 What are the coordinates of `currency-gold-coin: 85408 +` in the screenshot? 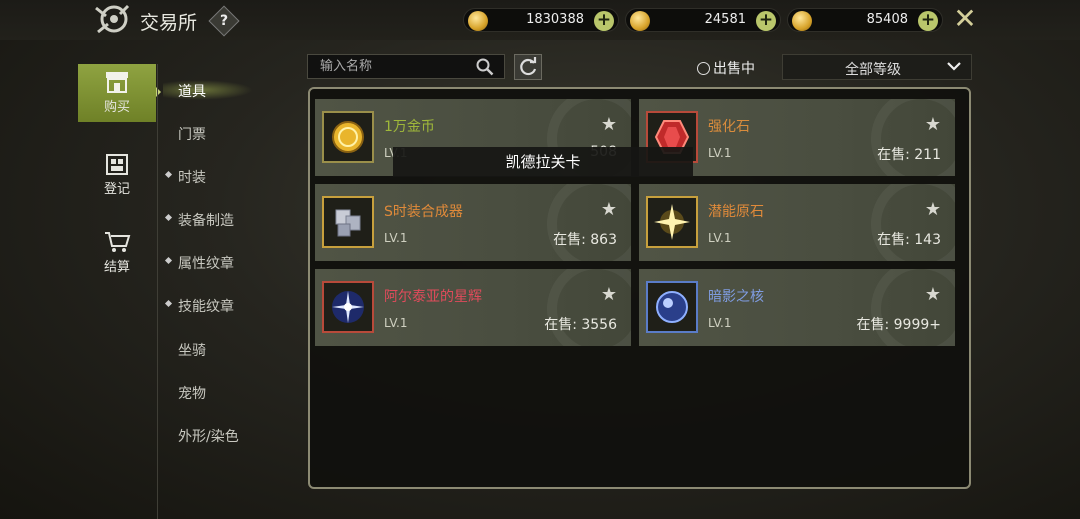 It's located at (865, 20).